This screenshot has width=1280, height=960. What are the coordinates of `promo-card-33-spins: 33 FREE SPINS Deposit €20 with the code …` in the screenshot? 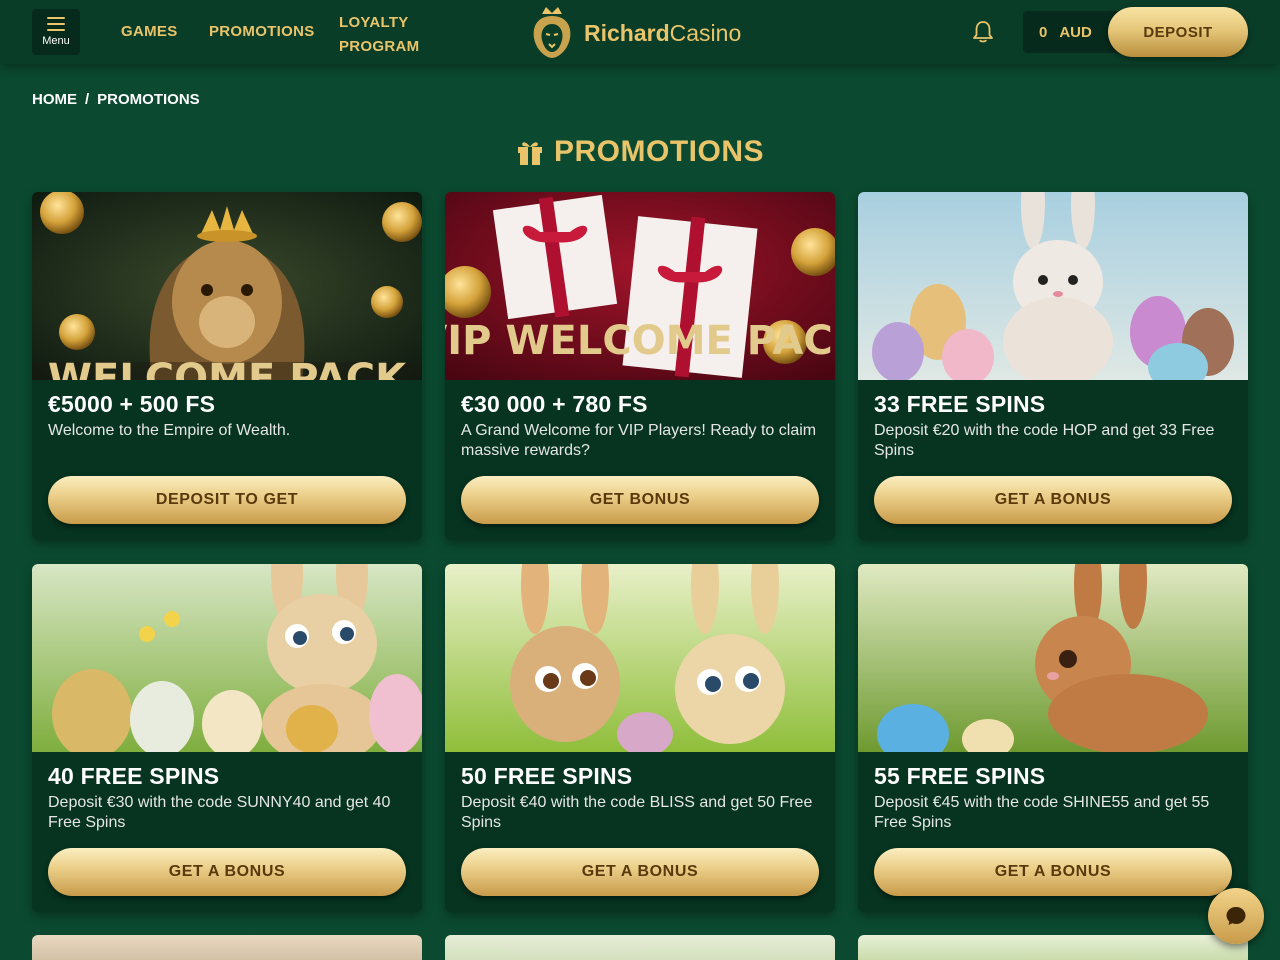 It's located at (1053, 366).